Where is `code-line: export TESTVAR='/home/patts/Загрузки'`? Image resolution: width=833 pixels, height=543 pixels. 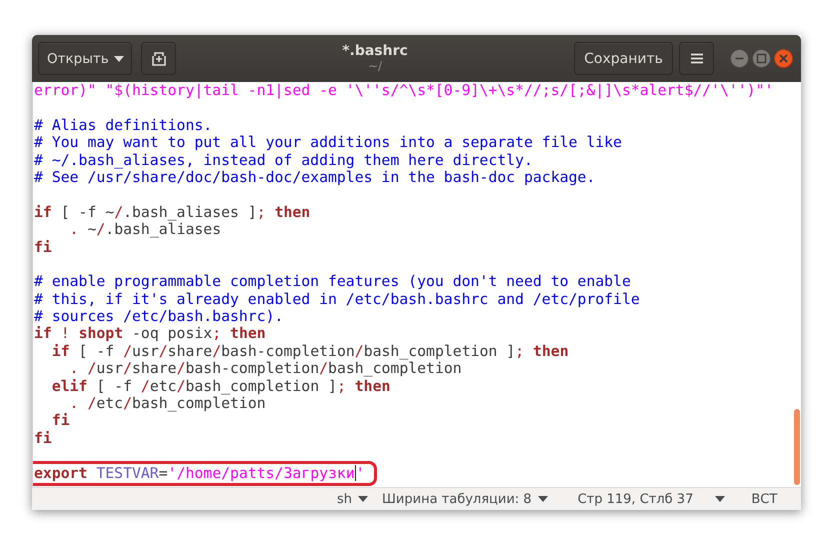
code-line: export TESTVAR='/home/patts/Загрузки' is located at coordinates (199, 473).